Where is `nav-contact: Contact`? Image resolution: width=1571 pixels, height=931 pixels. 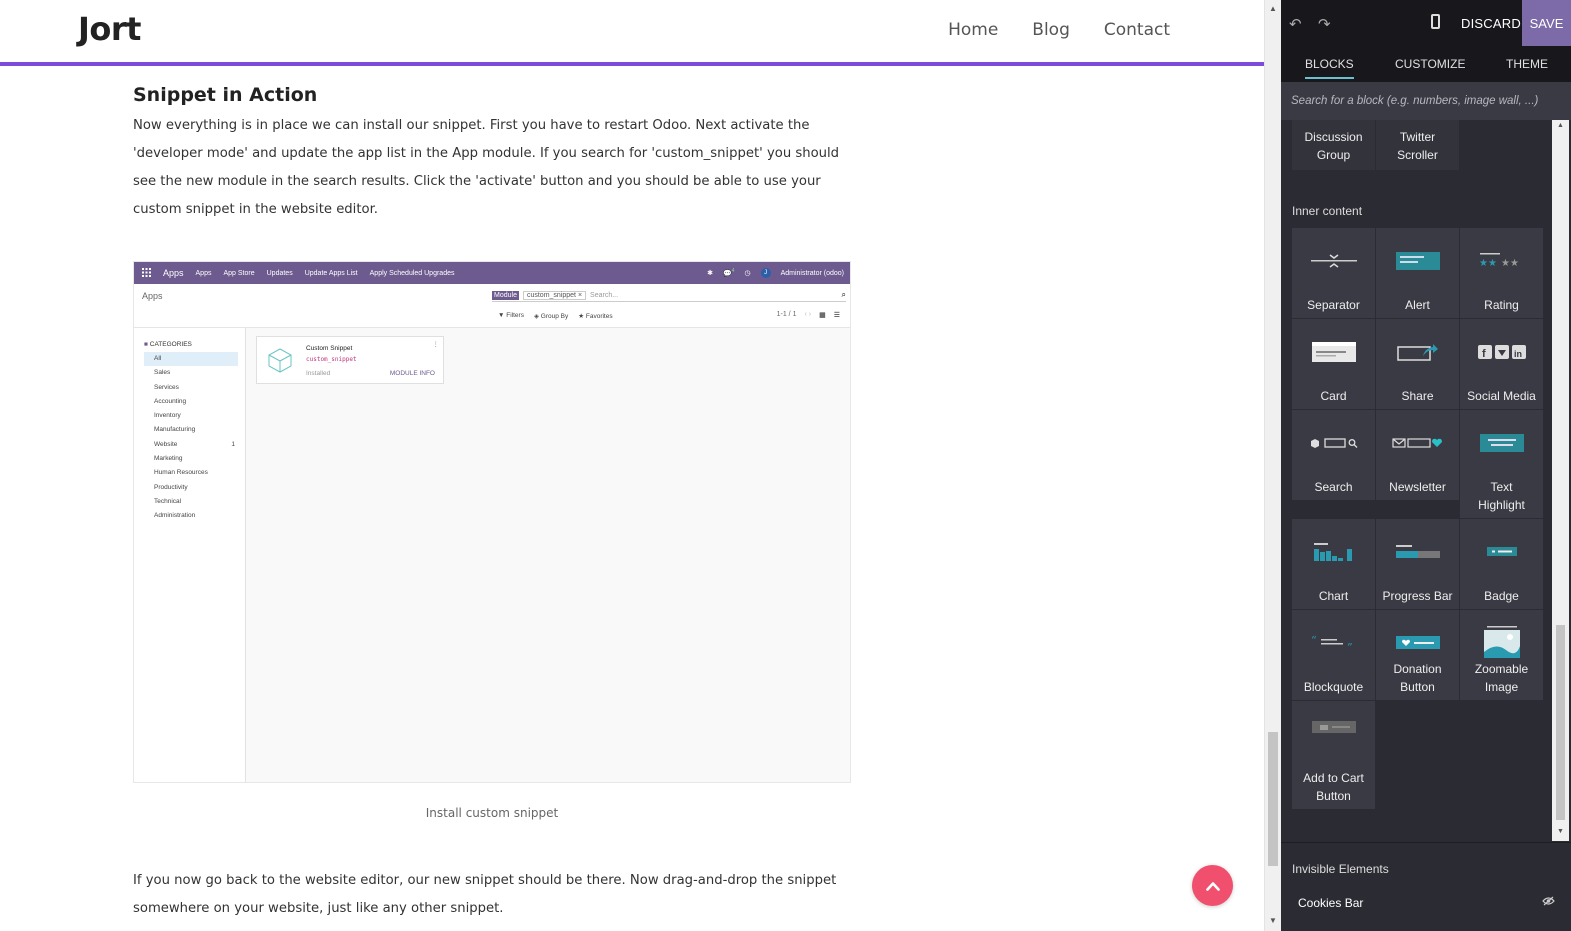 nav-contact: Contact is located at coordinates (1137, 30).